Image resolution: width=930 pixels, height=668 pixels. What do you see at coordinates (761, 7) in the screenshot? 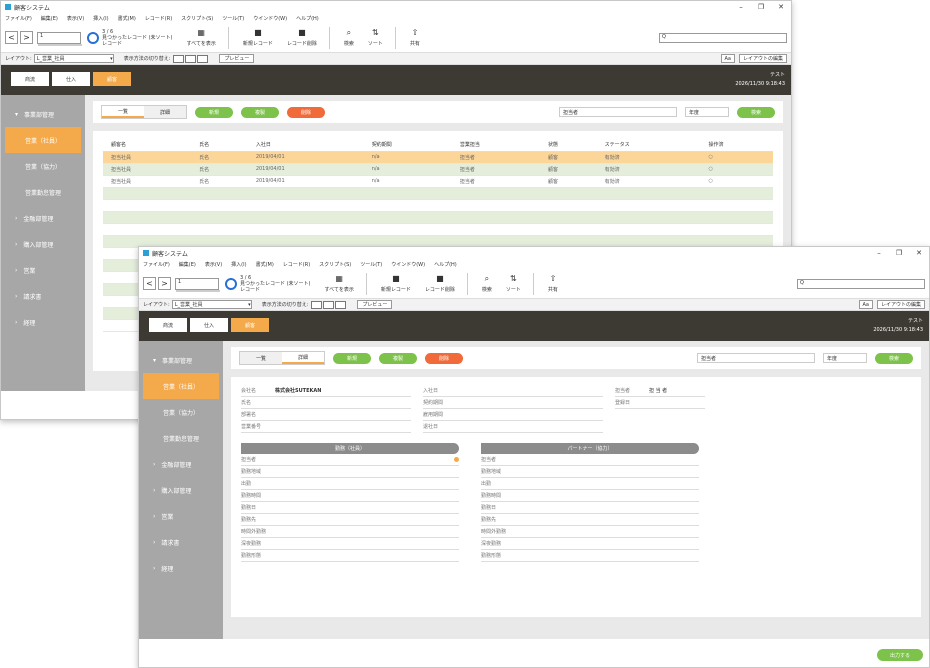
I see `maximize-button: ❐` at bounding box center [761, 7].